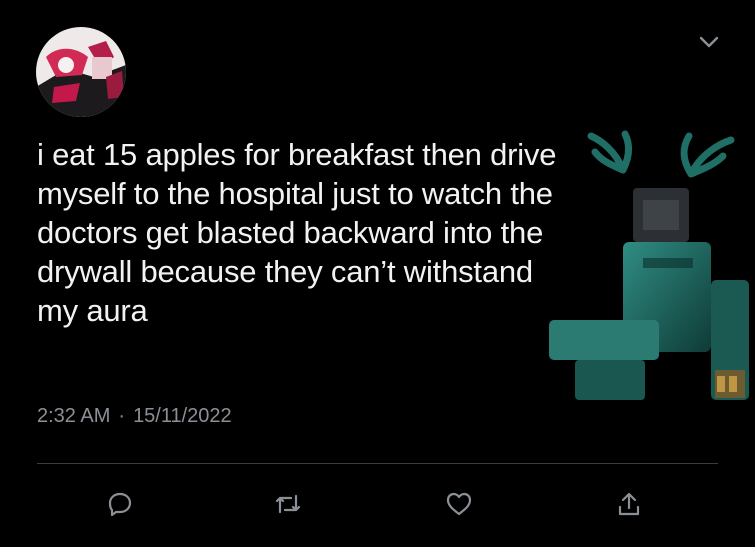 The image size is (755, 547). Describe the element at coordinates (377, 504) in the screenshot. I see `action-bar` at that location.